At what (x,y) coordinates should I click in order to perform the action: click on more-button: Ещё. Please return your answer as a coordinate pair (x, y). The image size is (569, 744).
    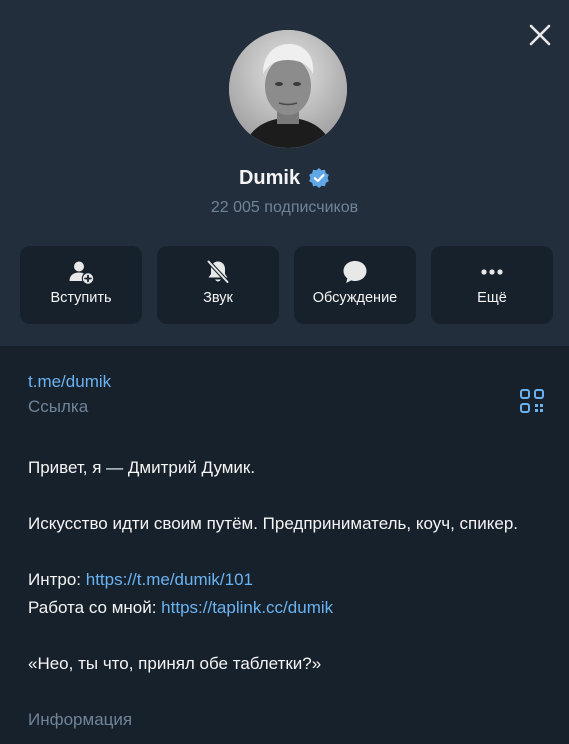
    Looking at the image, I should click on (492, 285).